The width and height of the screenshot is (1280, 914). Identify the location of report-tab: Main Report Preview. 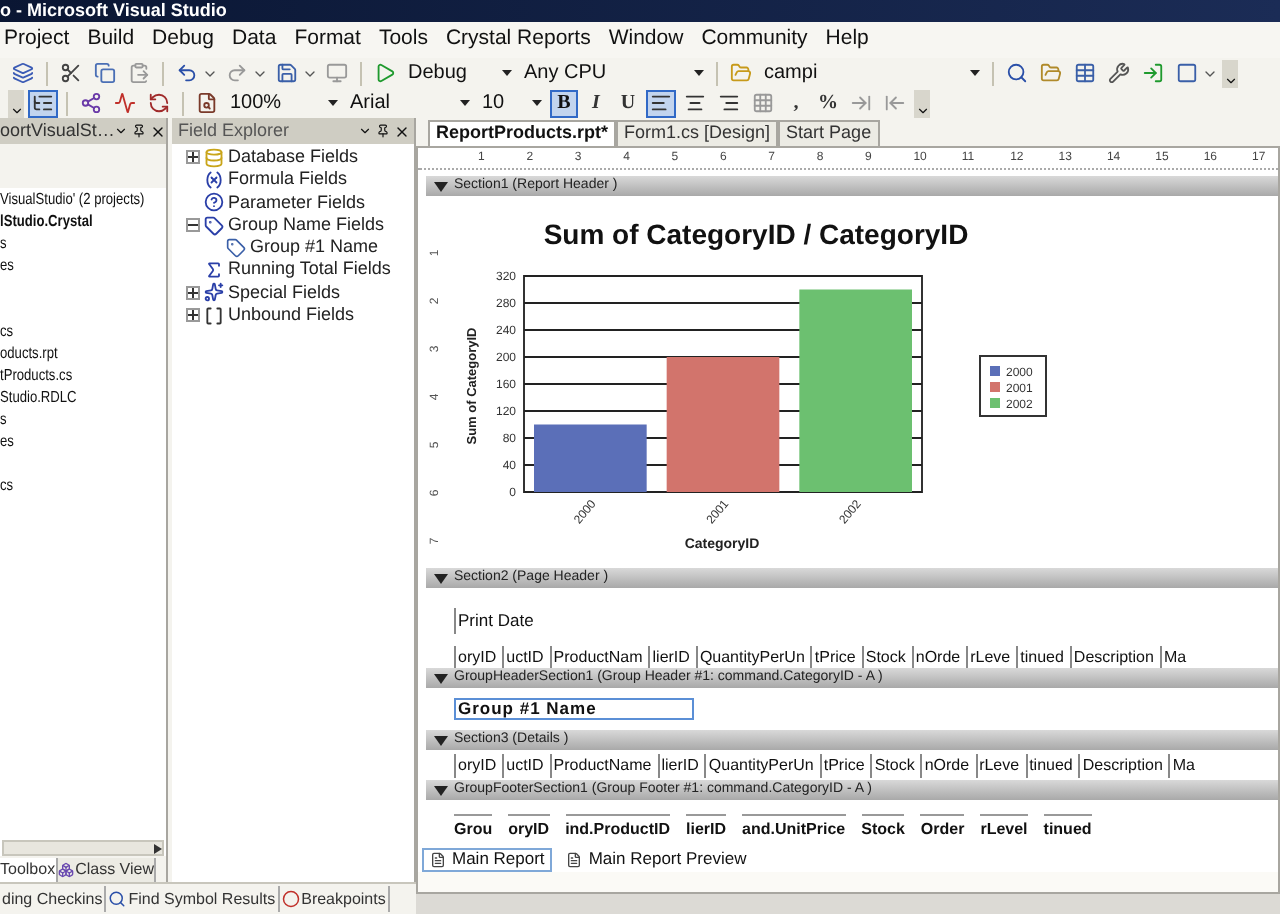
(656, 859).